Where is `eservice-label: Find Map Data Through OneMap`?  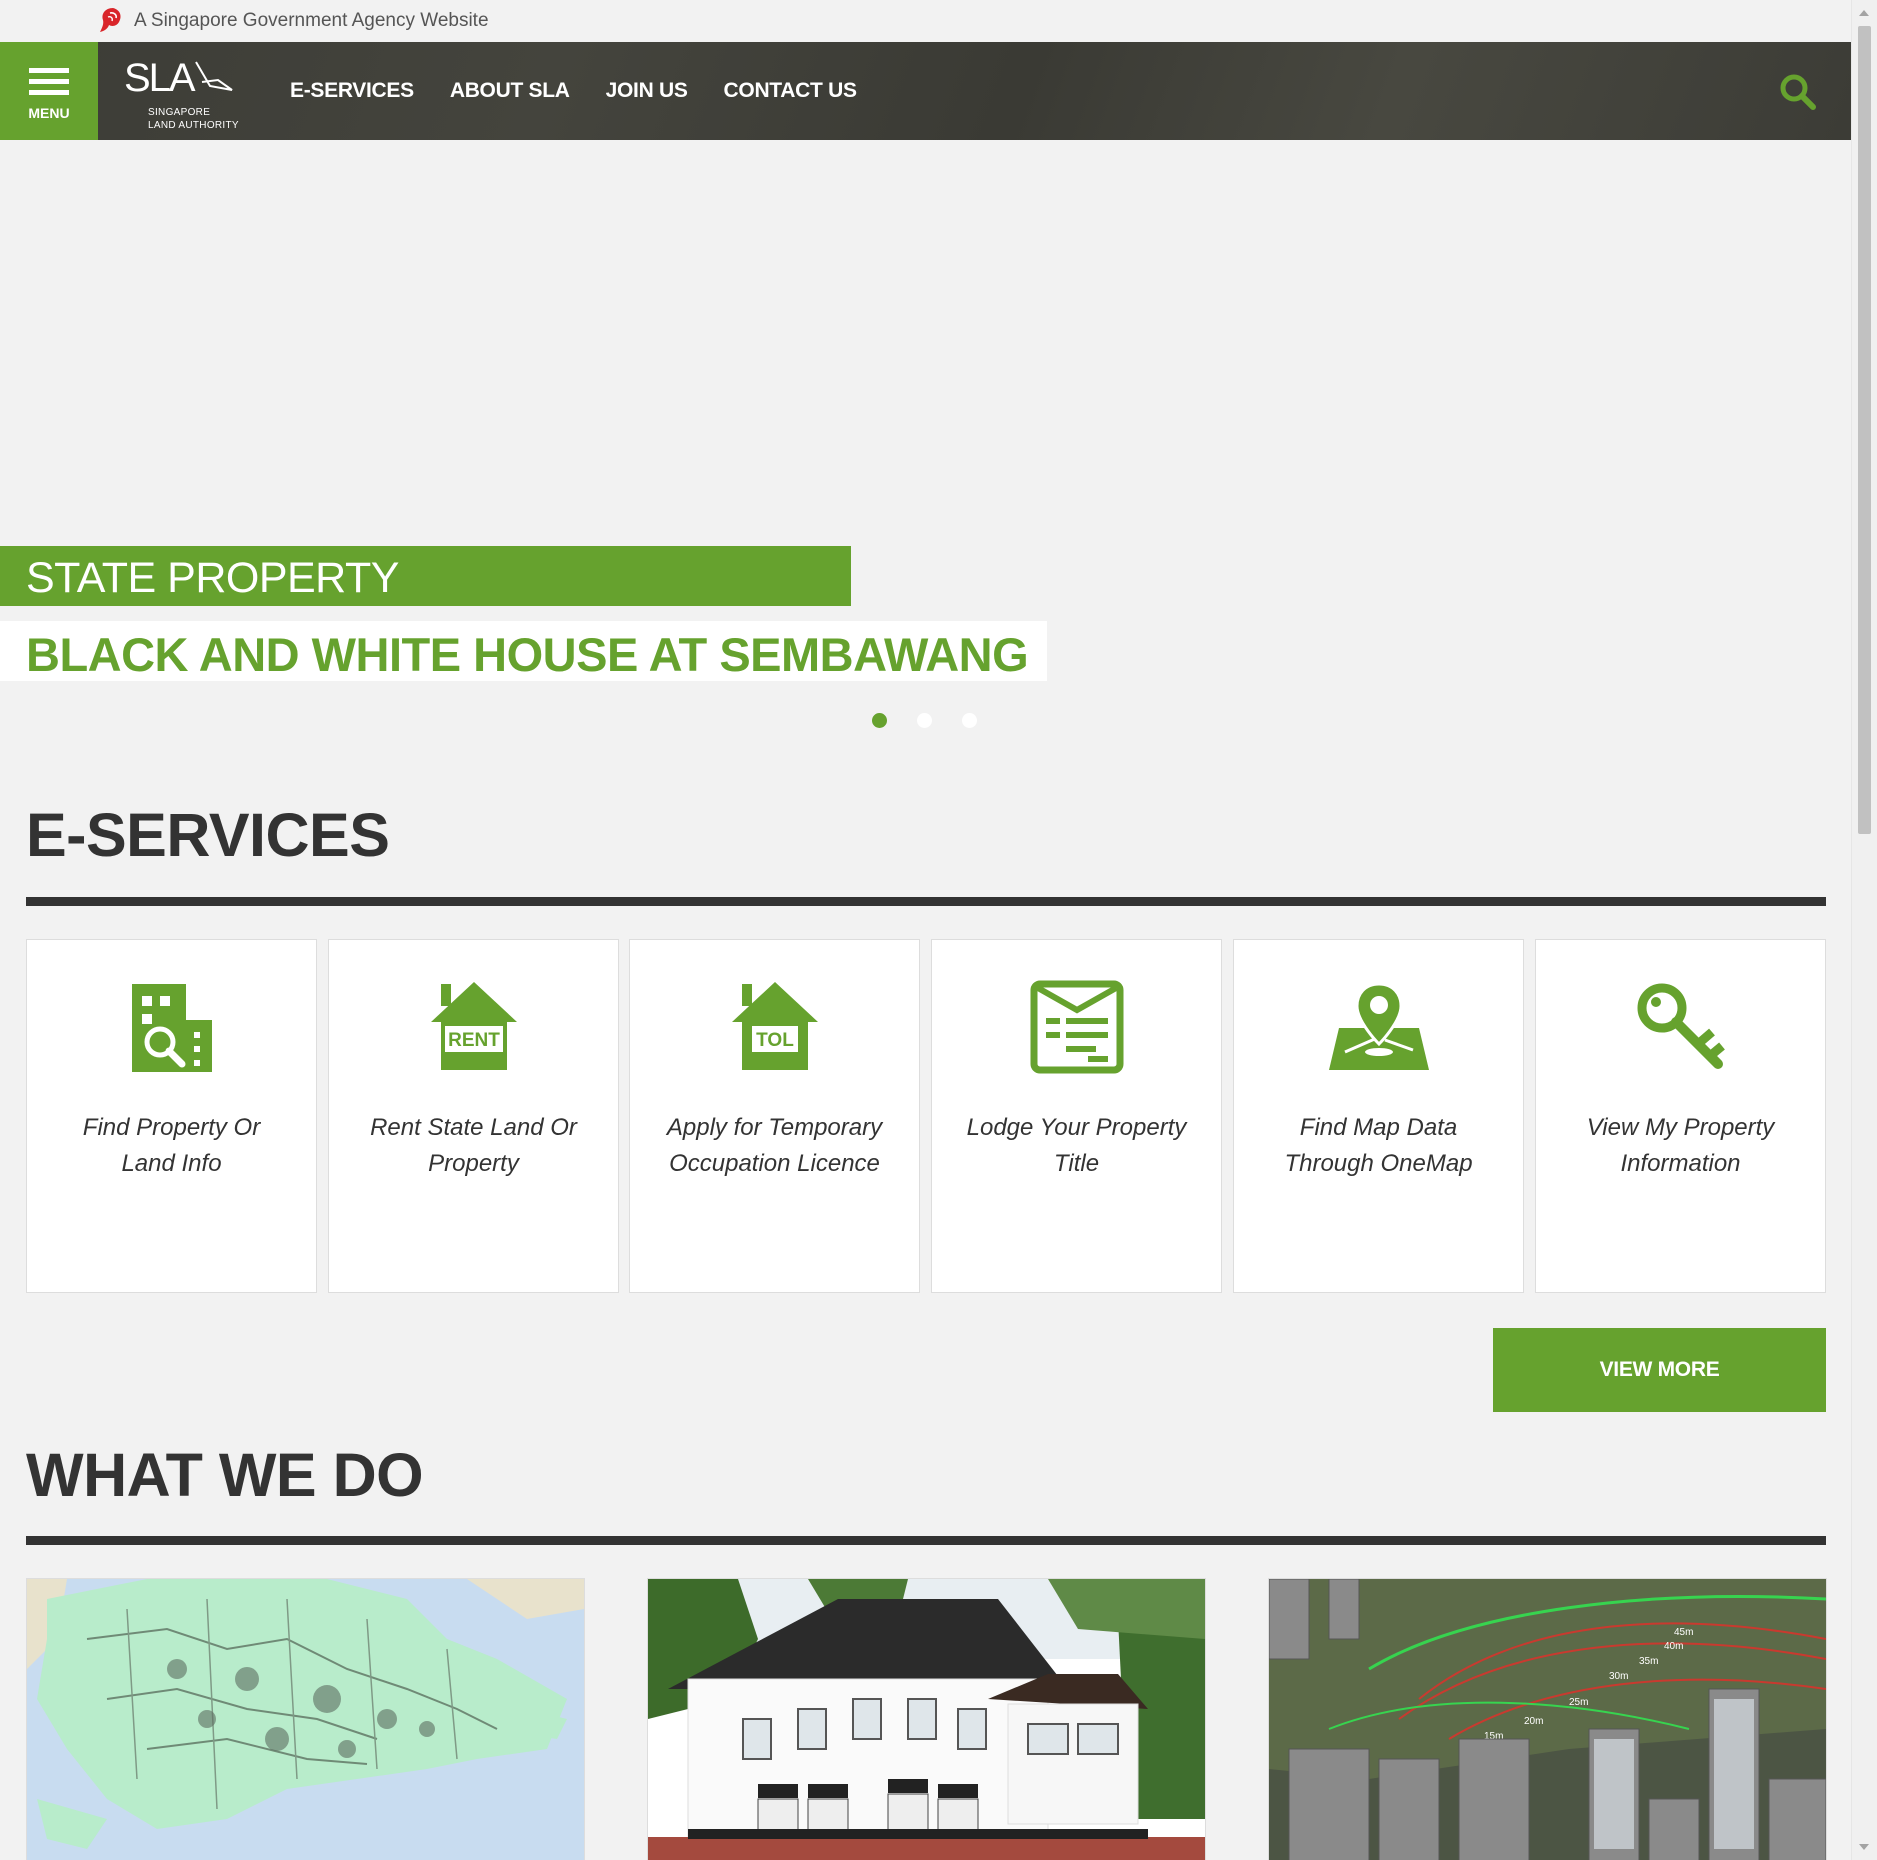
eservice-label: Find Map Data Through OneMap is located at coordinates (1378, 1145).